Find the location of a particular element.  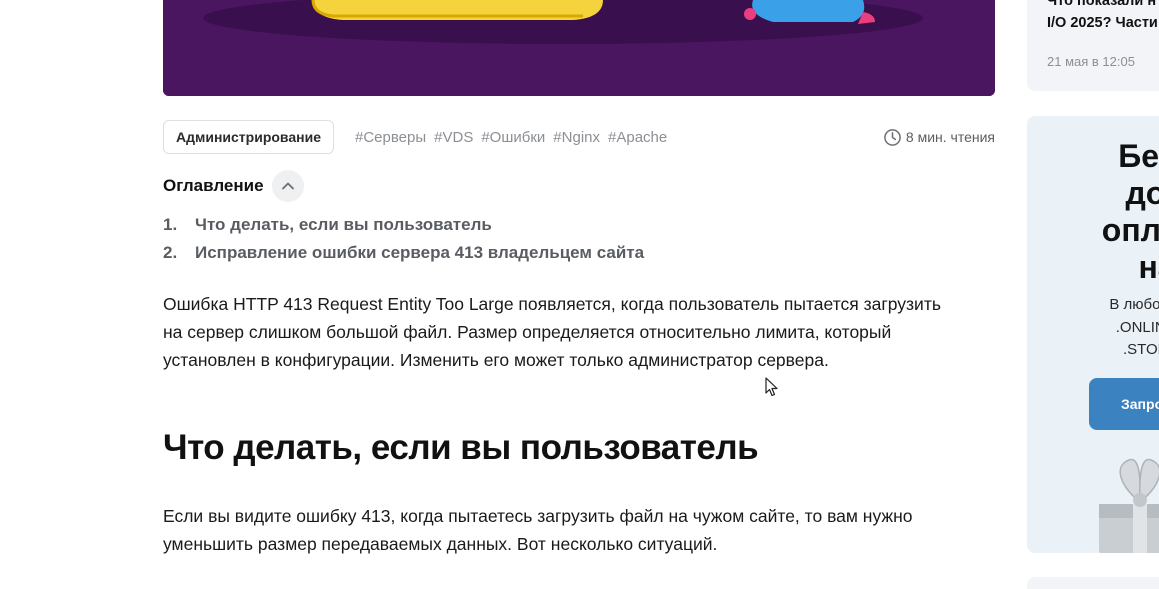

tag-list: #Серверы #VDS #Ошибки #Nginx #Apache is located at coordinates (511, 137).